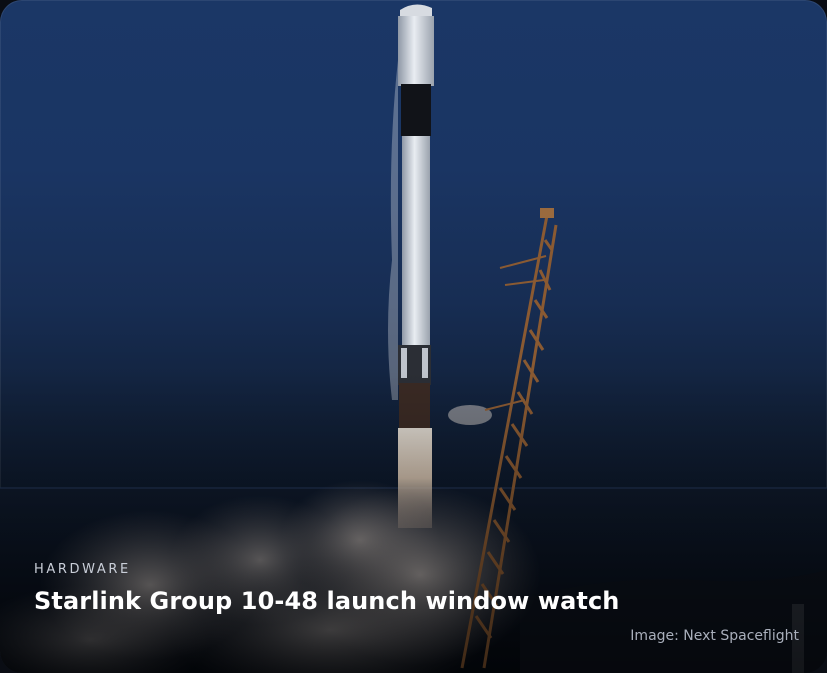  Describe the element at coordinates (414, 570) in the screenshot. I see `category-label: HARDWARE` at that location.